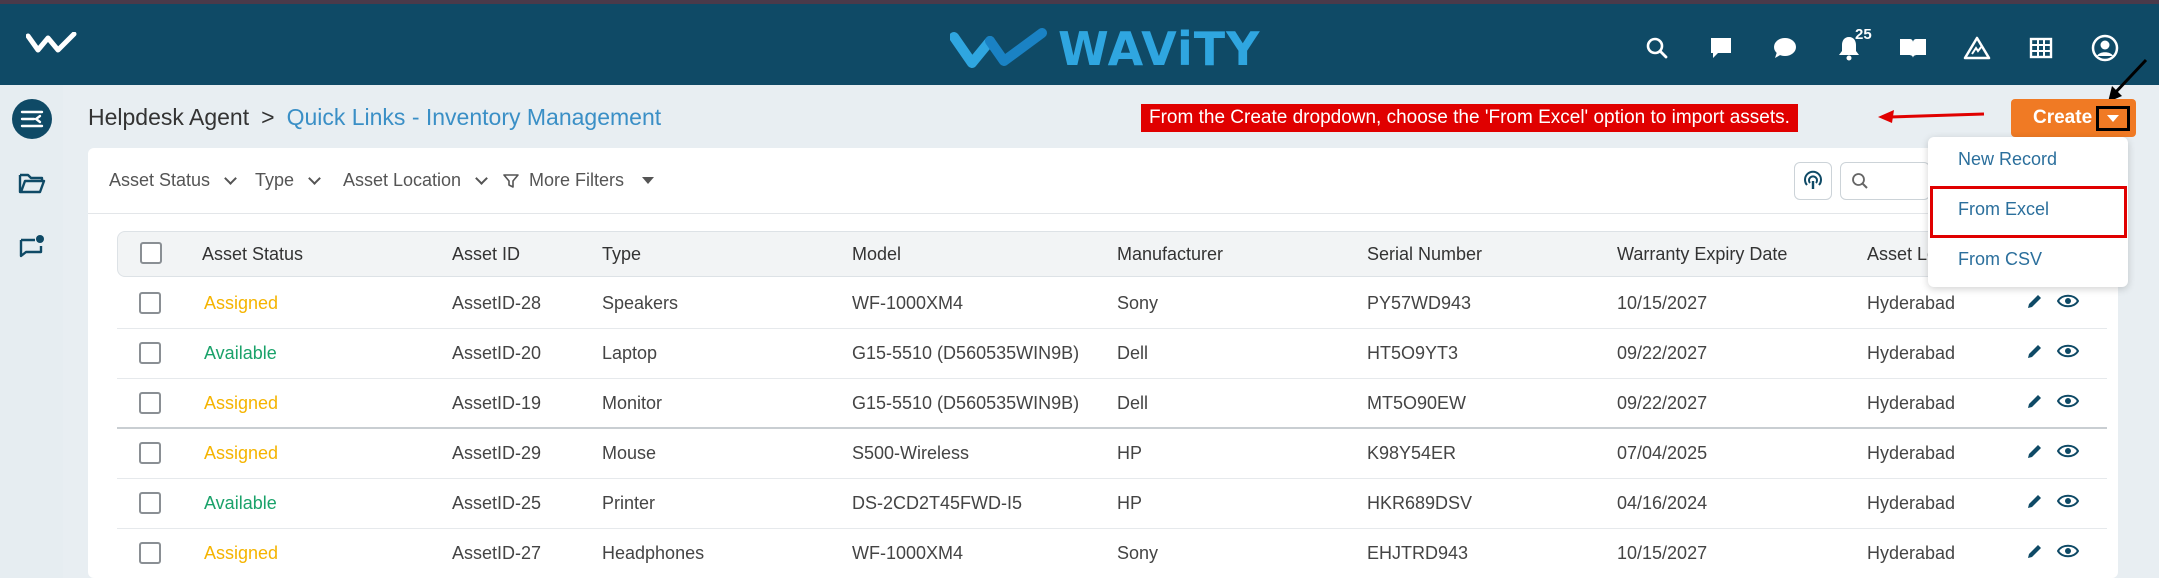  Describe the element at coordinates (1913, 48) in the screenshot. I see `book-icon` at that location.